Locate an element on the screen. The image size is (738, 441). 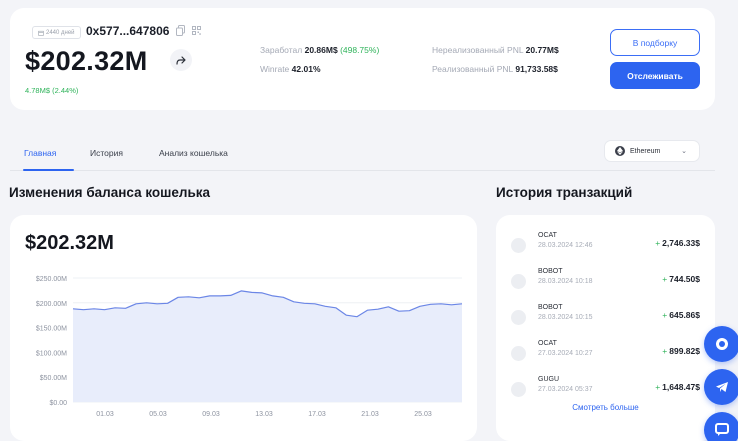
x-tick-label: 09.03 is located at coordinates (211, 414).